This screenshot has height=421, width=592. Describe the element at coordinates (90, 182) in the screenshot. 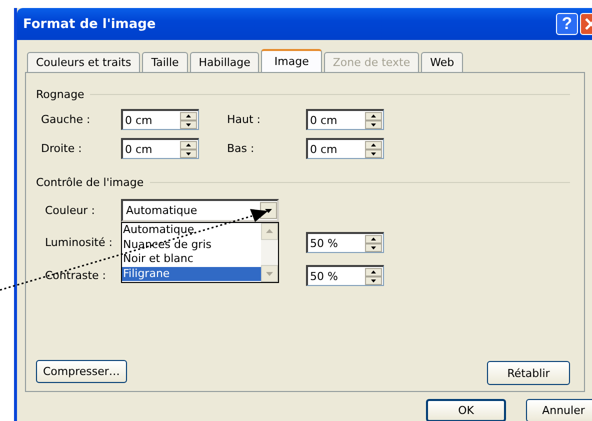

I see `group-title: Contrôle de l'image` at that location.